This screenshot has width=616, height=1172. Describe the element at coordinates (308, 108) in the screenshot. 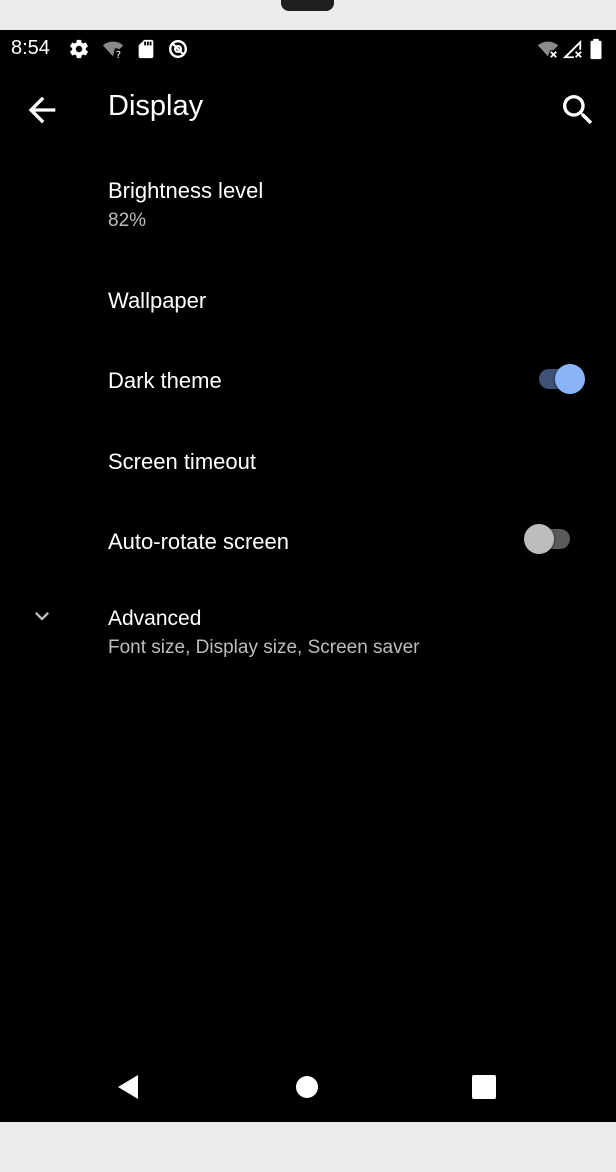

I see `toolbar: Display` at that location.